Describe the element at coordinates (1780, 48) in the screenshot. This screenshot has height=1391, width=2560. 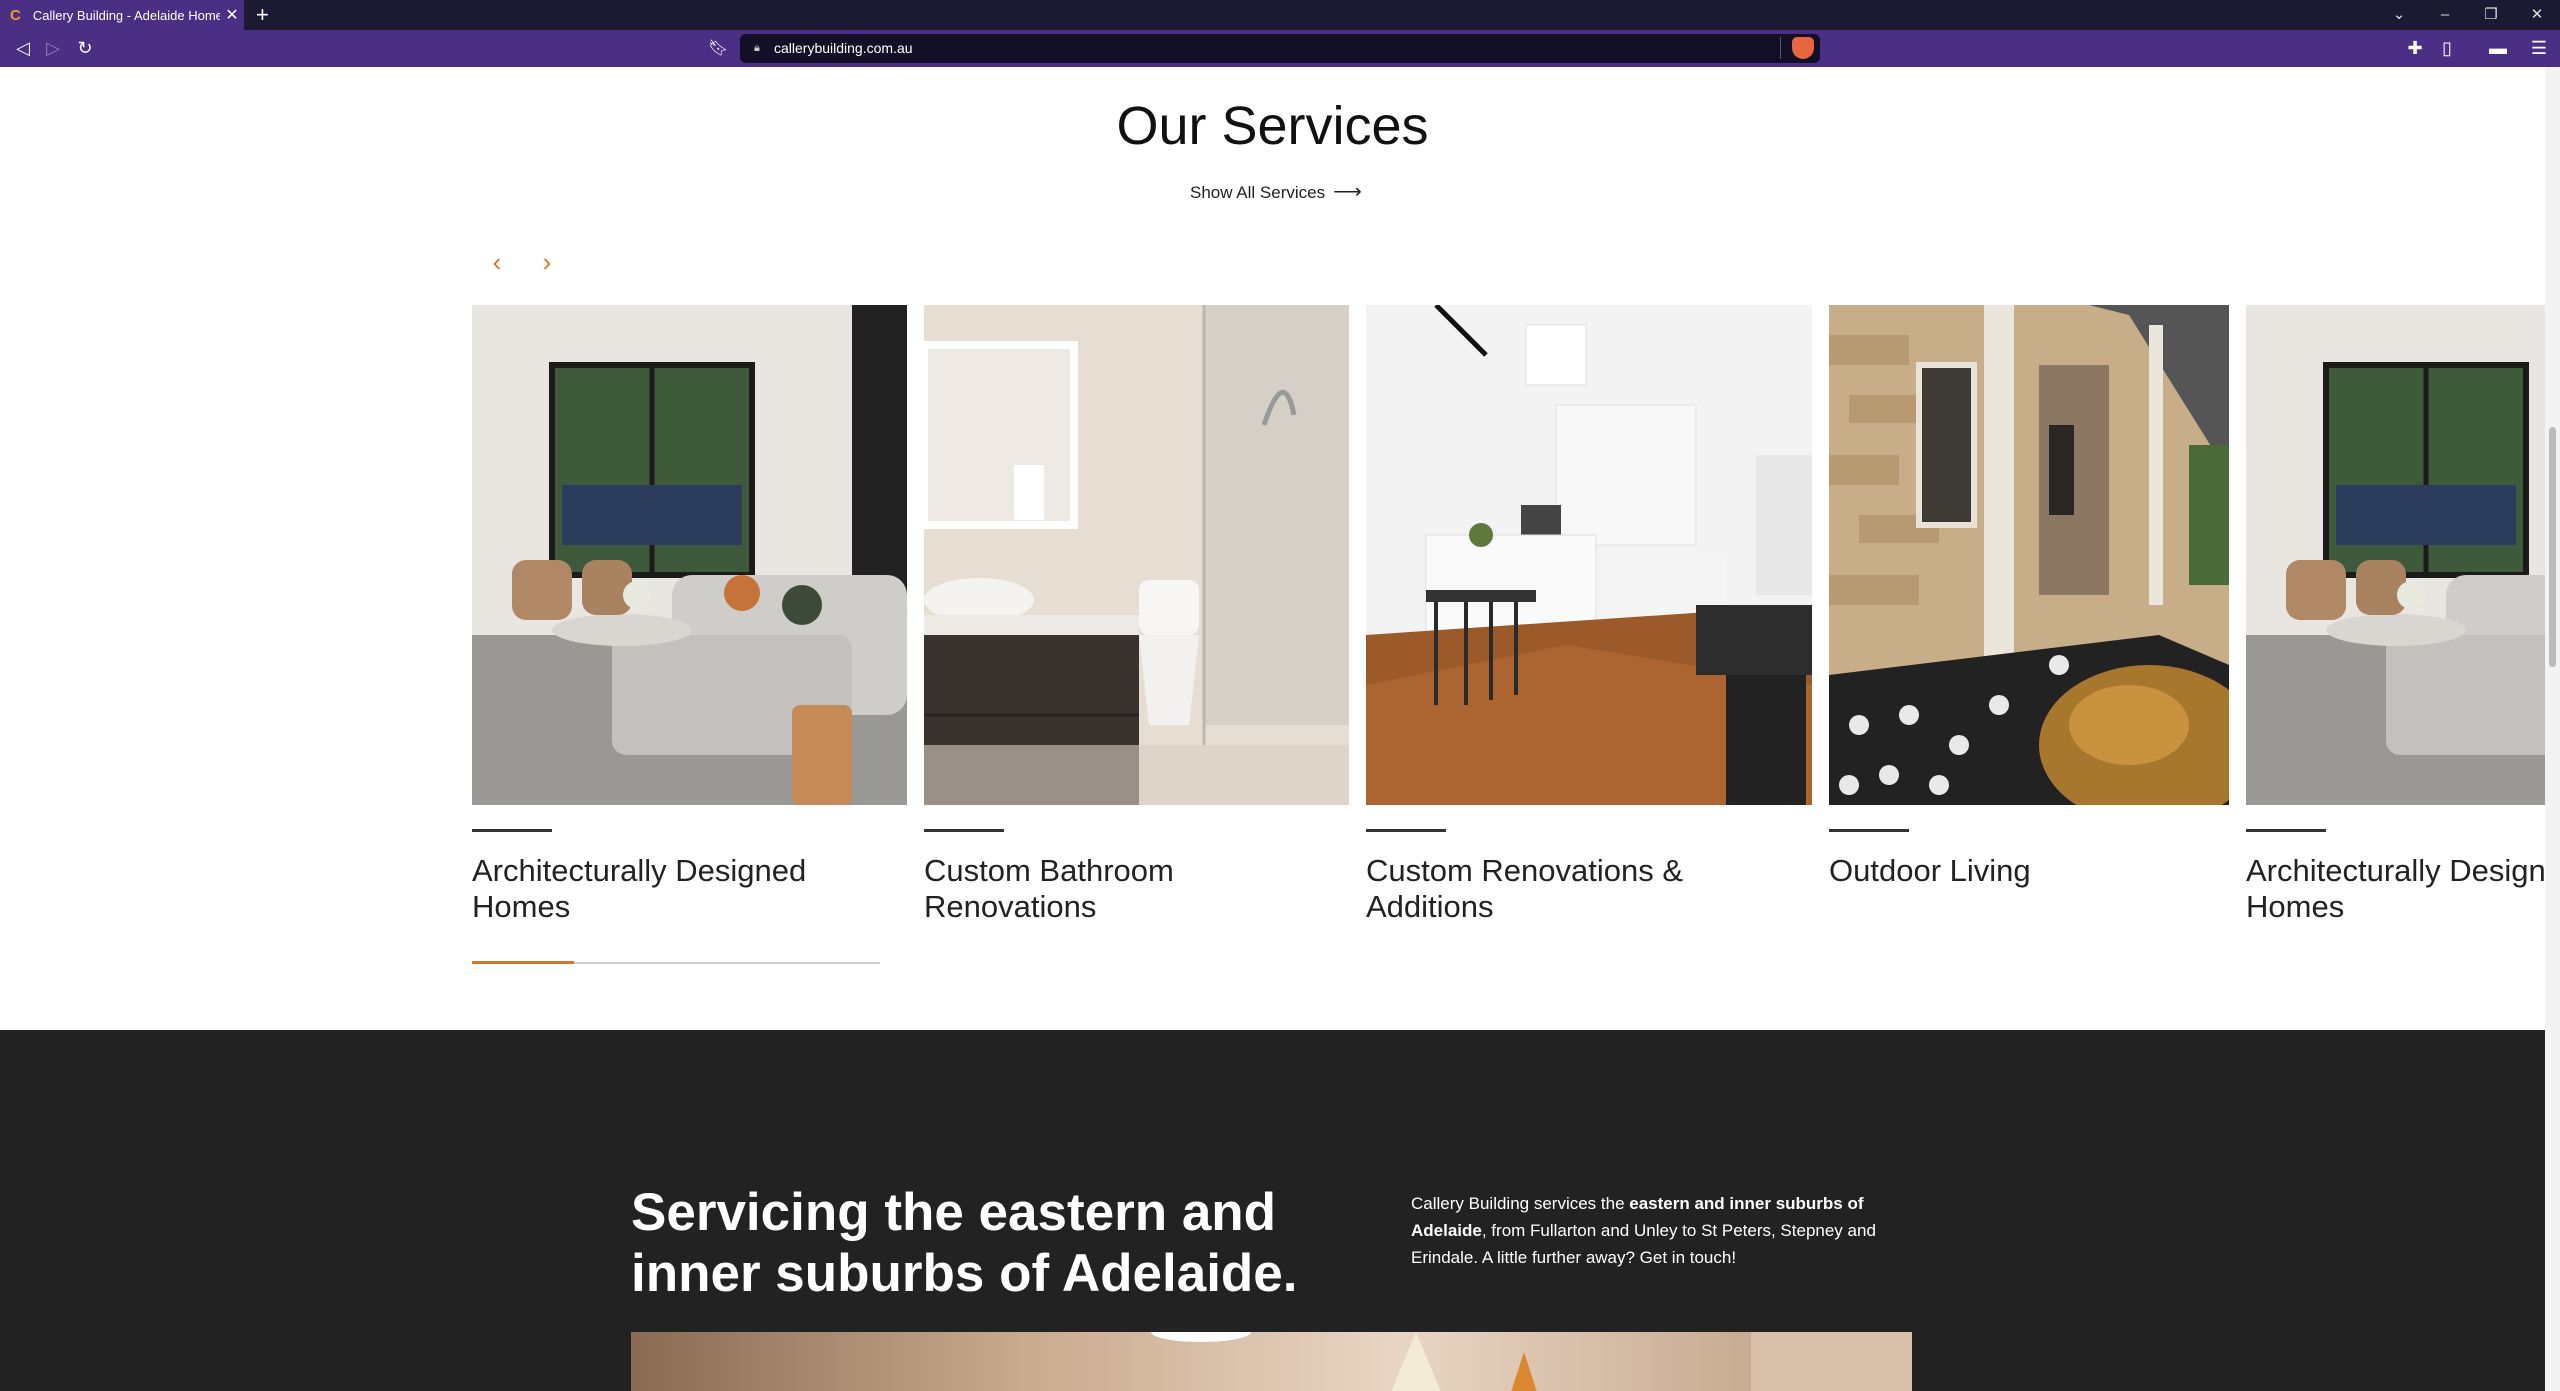
I see `address-divider` at that location.